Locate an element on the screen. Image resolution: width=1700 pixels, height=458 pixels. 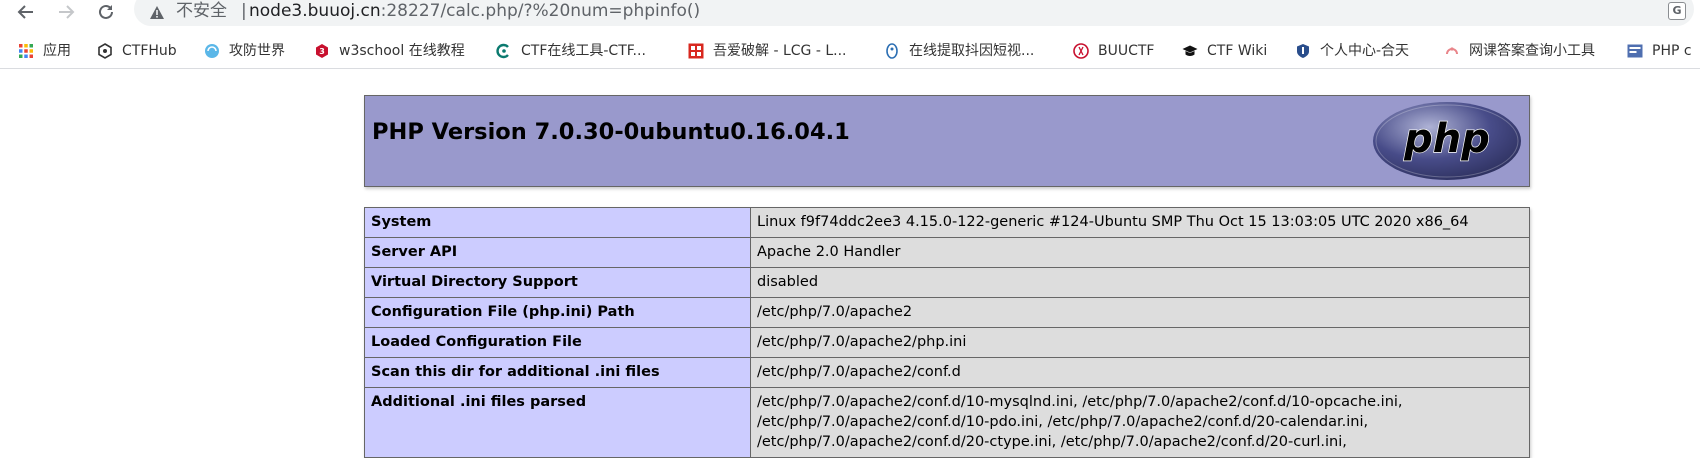
forward-button is located at coordinates (66, 12).